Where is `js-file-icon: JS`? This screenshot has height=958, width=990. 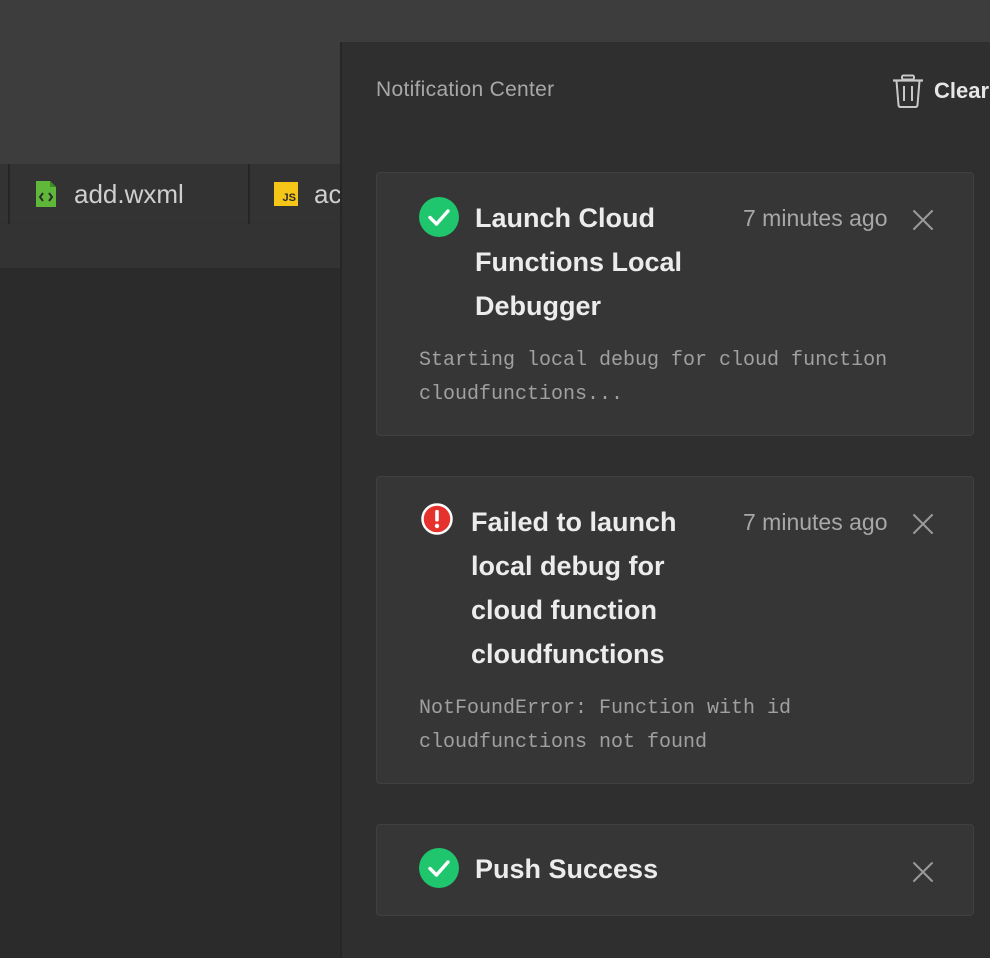
js-file-icon: JS is located at coordinates (286, 194).